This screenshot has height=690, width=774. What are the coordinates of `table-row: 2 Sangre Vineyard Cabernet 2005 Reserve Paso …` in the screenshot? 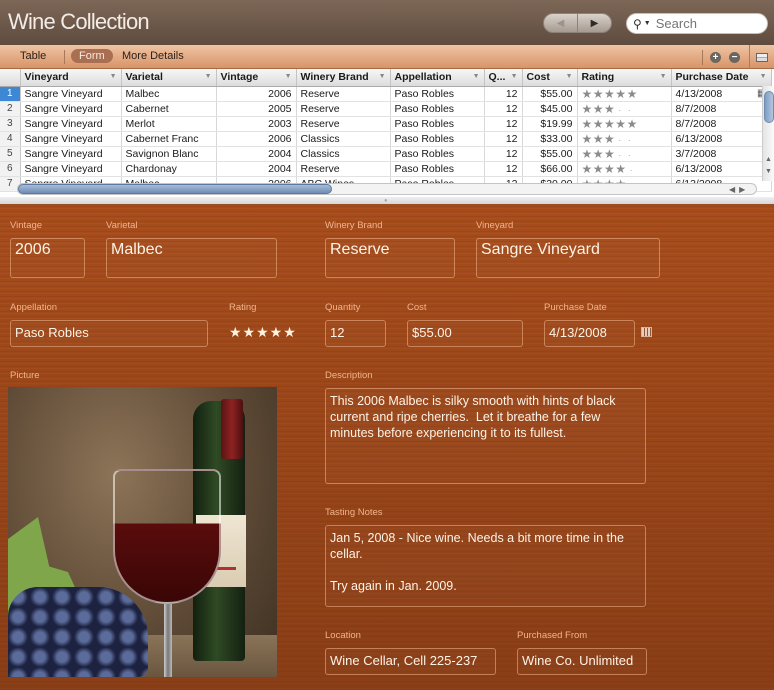 It's located at (386, 109).